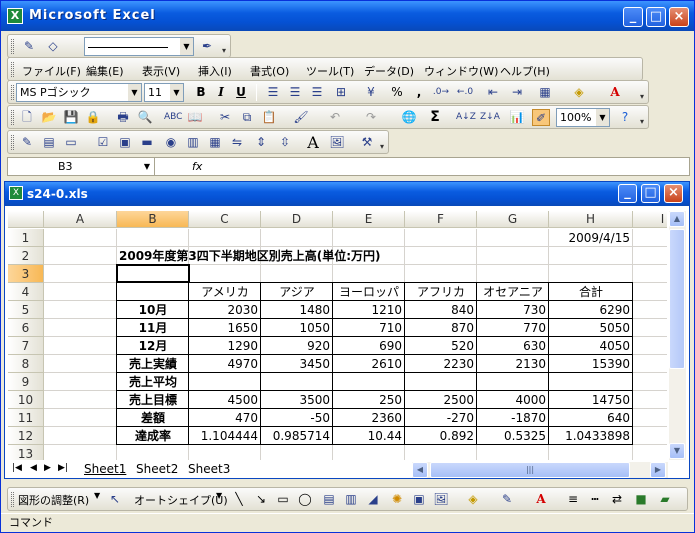 This screenshot has height=533, width=695. What do you see at coordinates (33, 468) in the screenshot?
I see `prev-sheet-icon: ◀` at bounding box center [33, 468].